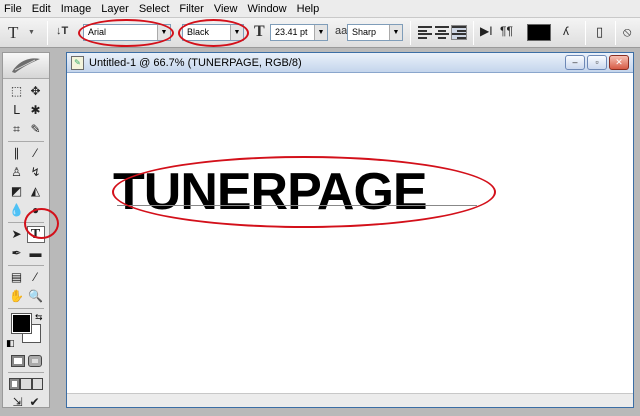 Image resolution: width=640 pixels, height=416 pixels. Describe the element at coordinates (442, 32) in the screenshot. I see `align-center-icon` at that location.